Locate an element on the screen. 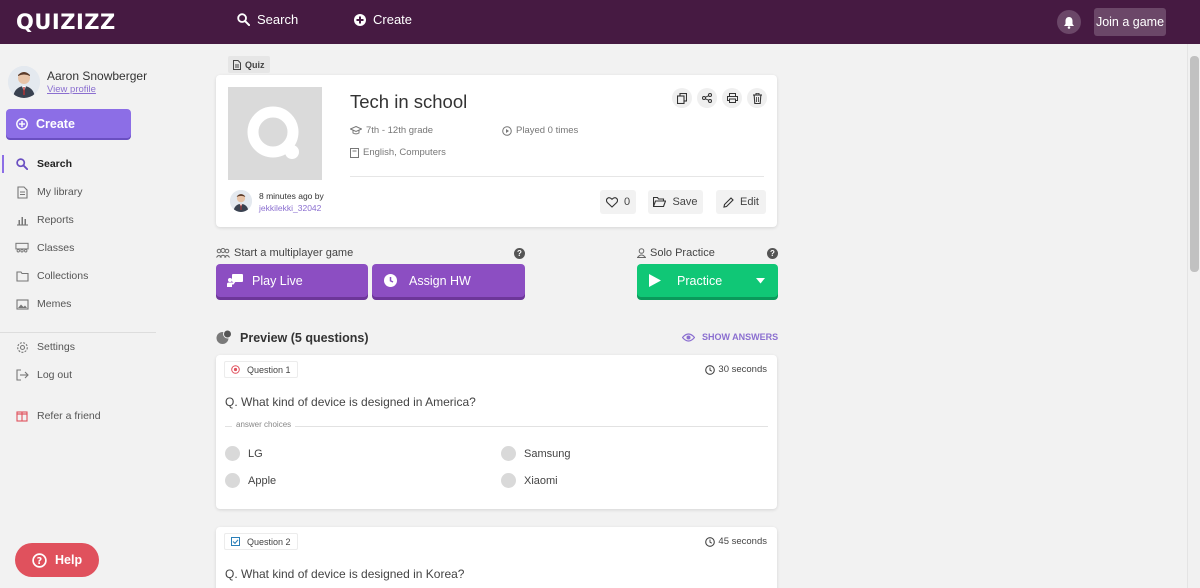  sidebar-item-reports: Reports is located at coordinates (78, 220).